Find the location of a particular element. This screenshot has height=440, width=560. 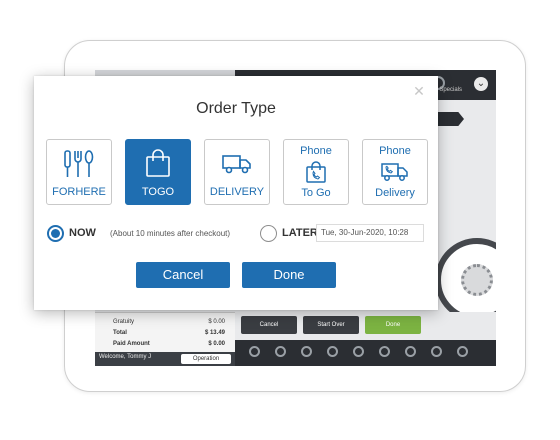

action-row: Cancel Start Over Done is located at coordinates (365, 325).